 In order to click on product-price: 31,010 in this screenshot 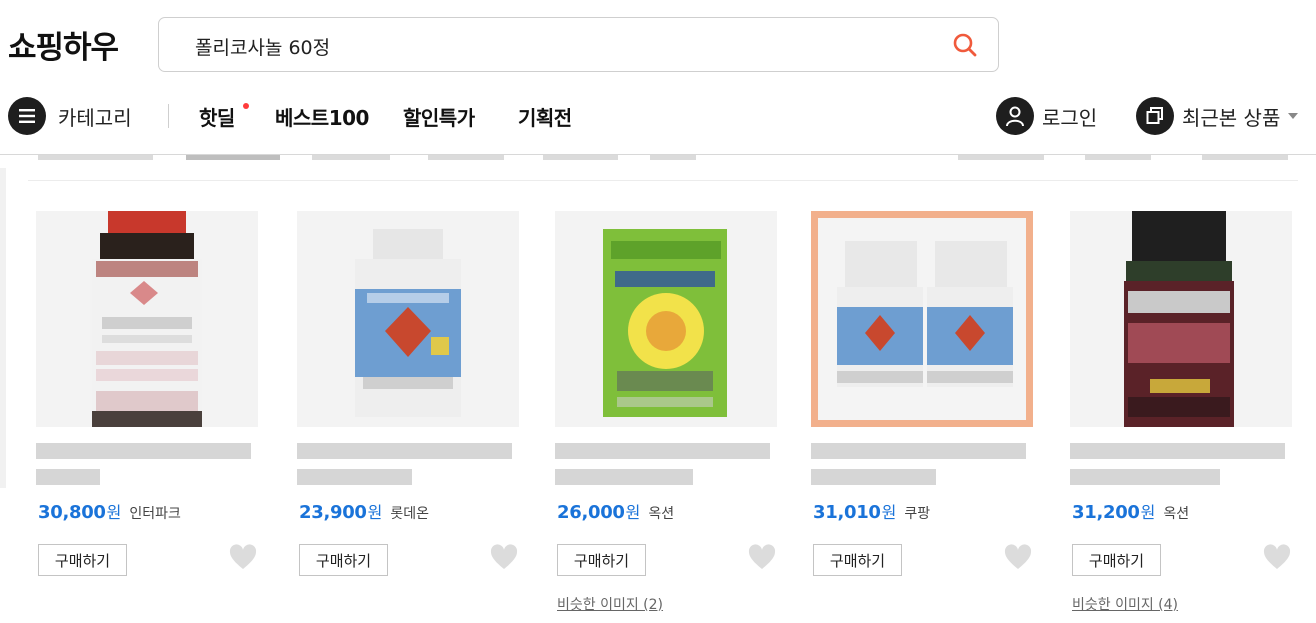, I will do `click(847, 512)`.